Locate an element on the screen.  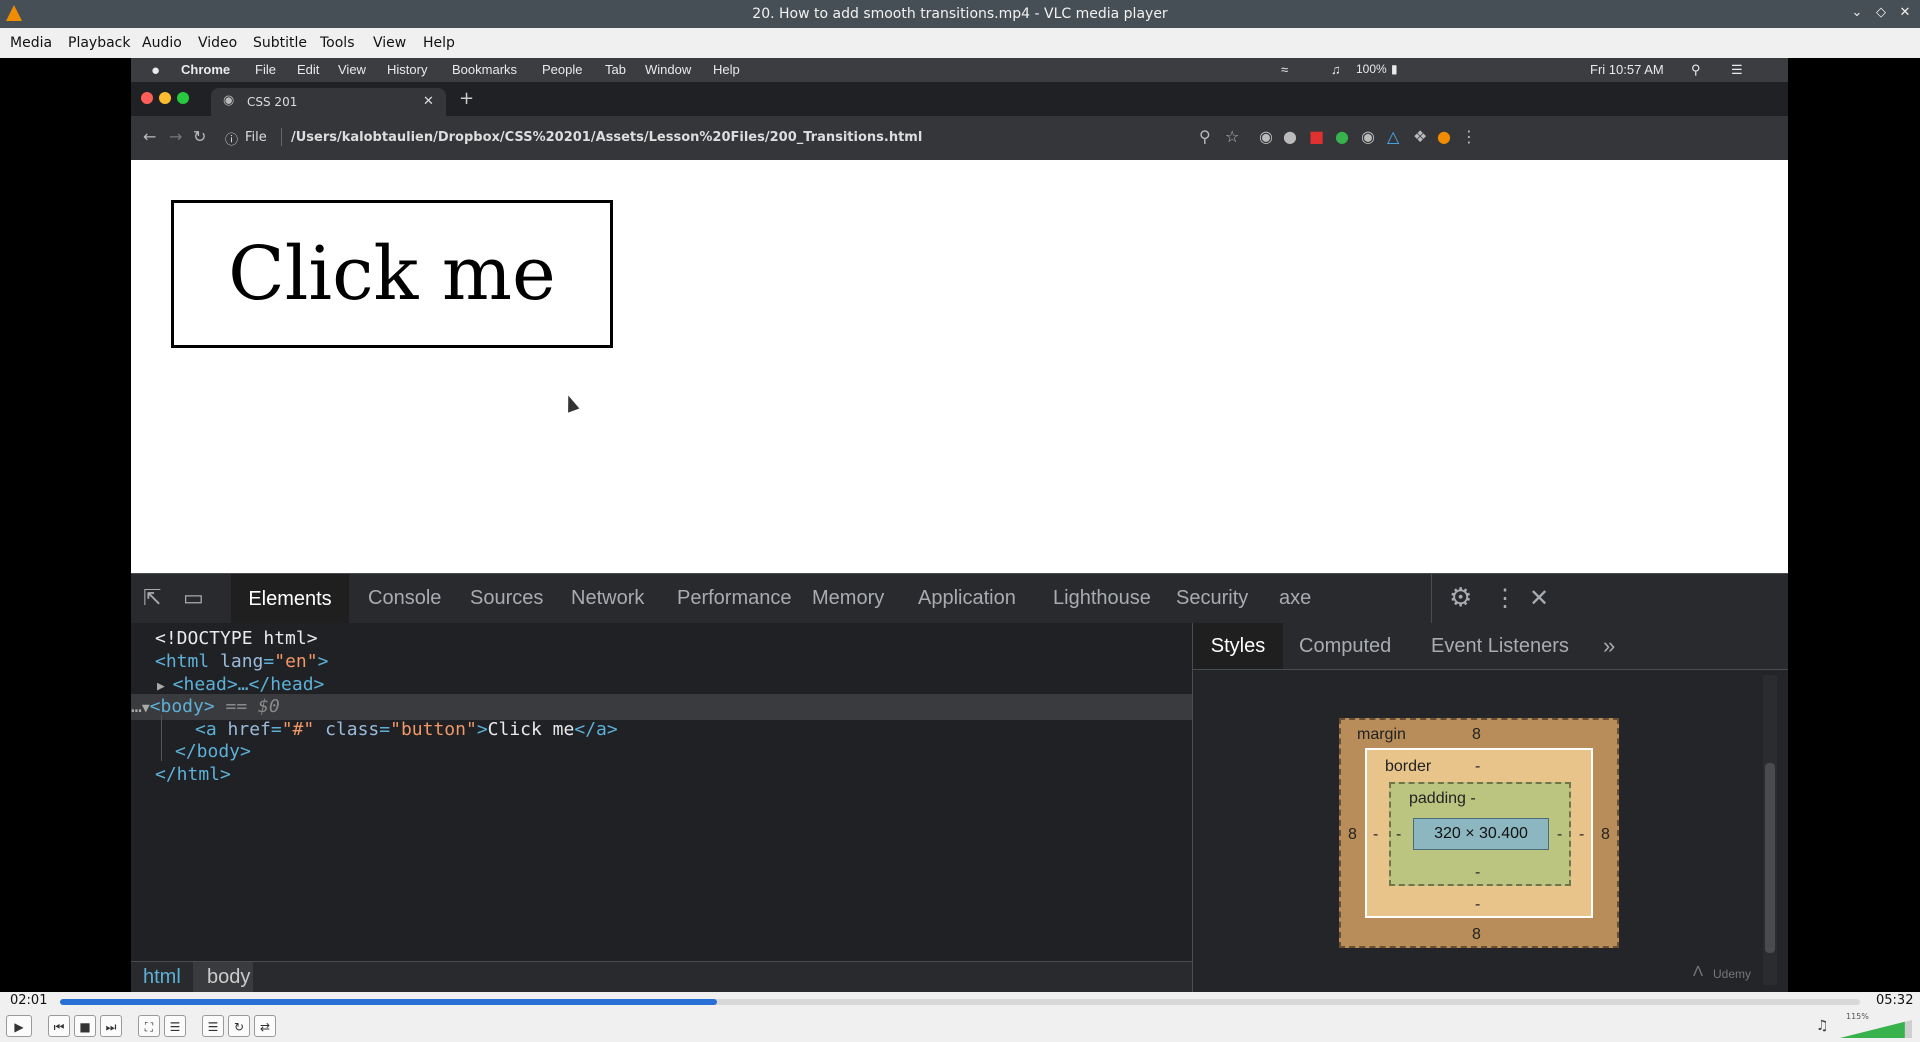
tab-close-icon: ✕ is located at coordinates (428, 101).